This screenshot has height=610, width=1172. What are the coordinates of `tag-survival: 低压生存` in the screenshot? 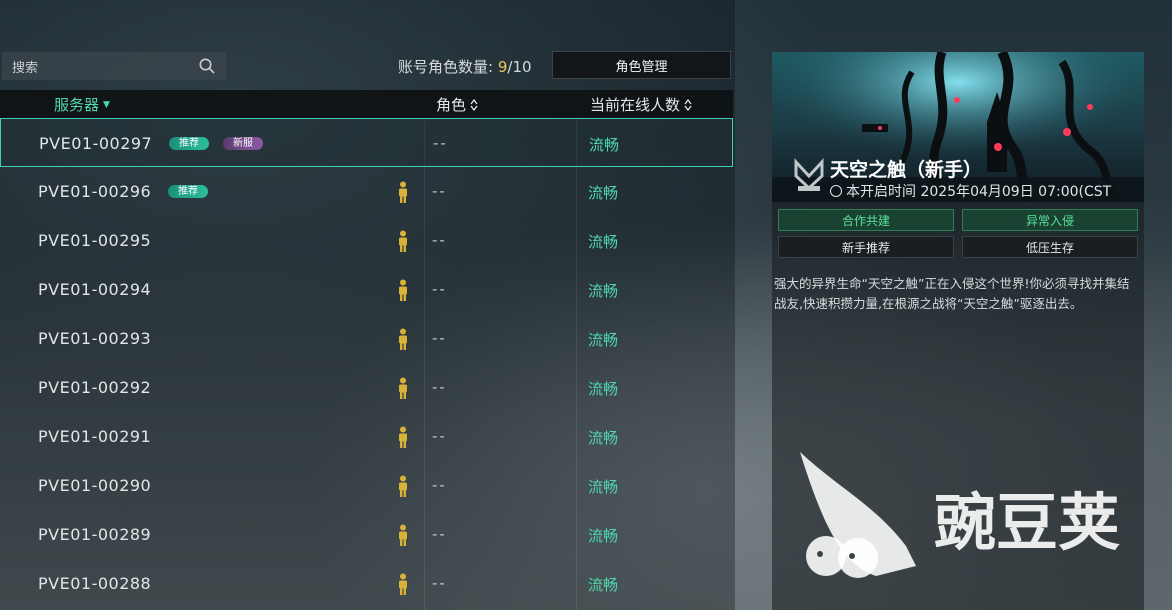 It's located at (1050, 247).